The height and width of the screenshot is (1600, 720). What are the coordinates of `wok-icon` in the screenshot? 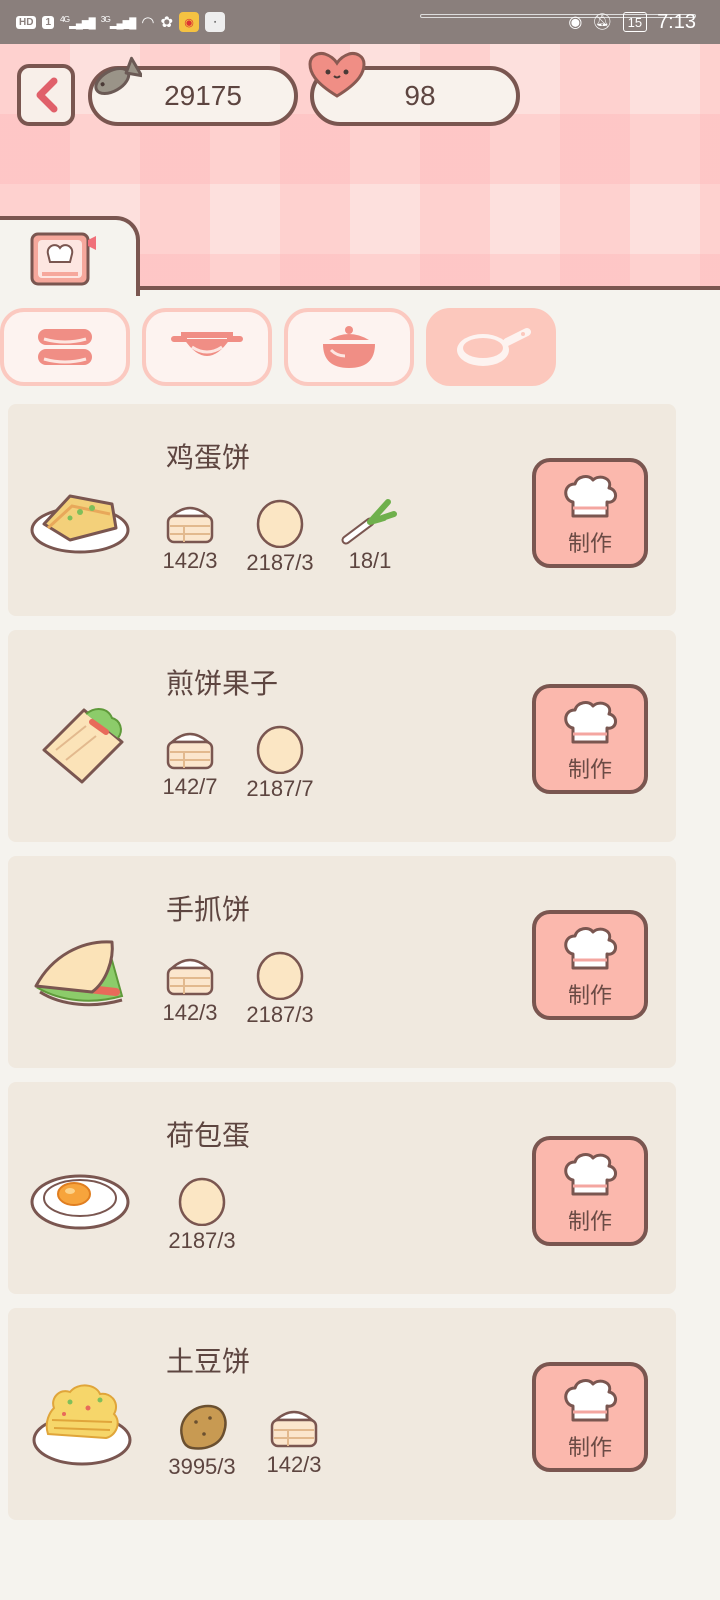 It's located at (207, 344).